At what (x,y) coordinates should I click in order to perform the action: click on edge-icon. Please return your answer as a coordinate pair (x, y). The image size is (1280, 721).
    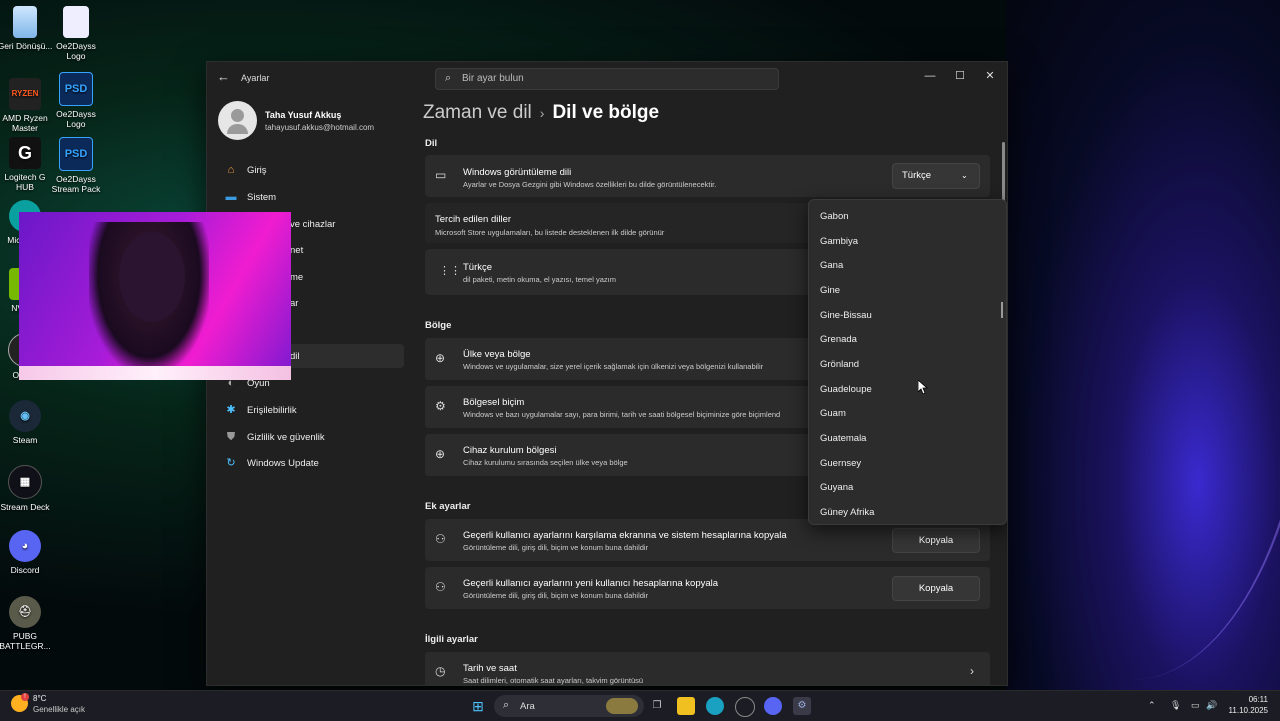
    Looking at the image, I should click on (715, 706).